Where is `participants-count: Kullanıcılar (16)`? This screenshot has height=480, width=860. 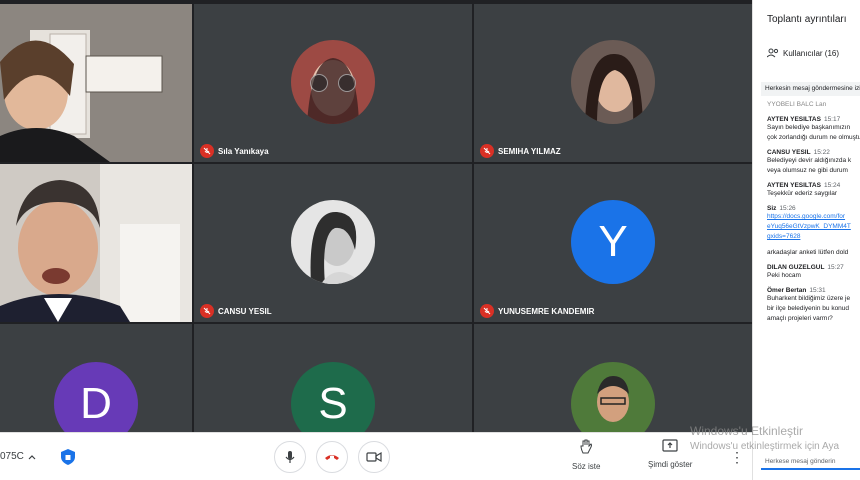
participants-count: Kullanıcılar (16) is located at coordinates (811, 53).